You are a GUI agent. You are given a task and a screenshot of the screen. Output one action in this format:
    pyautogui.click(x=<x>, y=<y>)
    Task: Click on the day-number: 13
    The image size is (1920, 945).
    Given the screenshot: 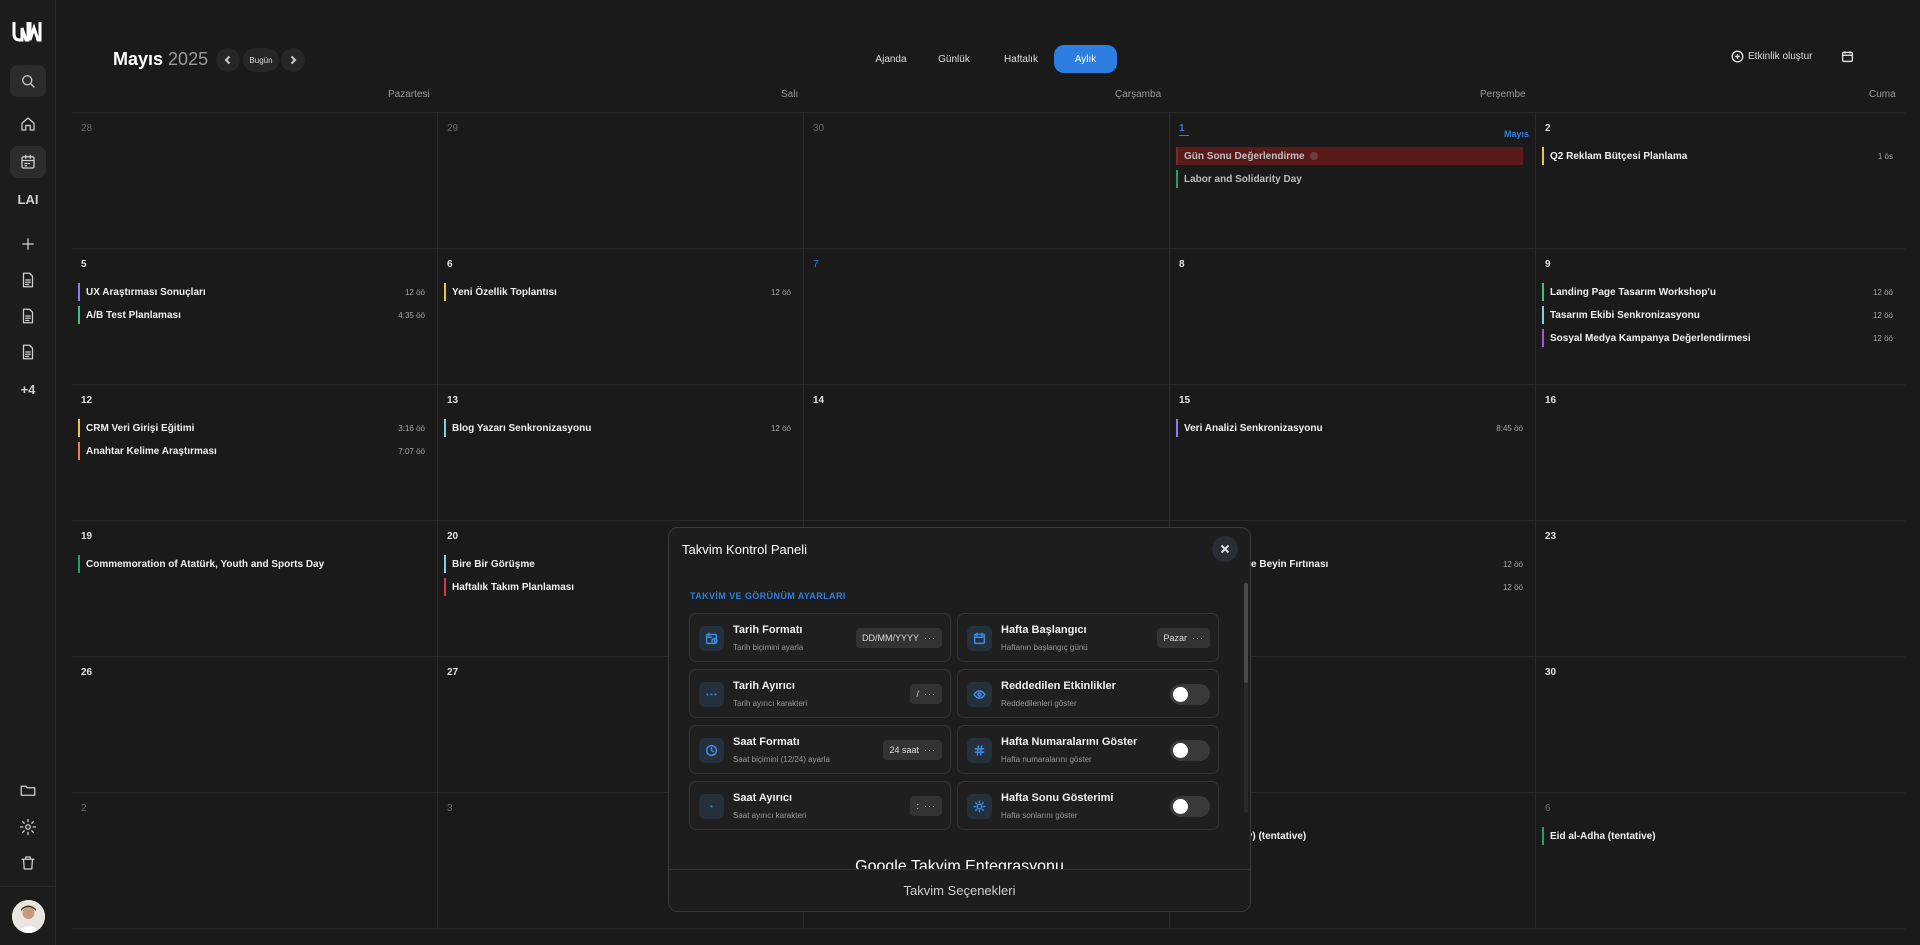 What is the action you would take?
    pyautogui.click(x=452, y=400)
    